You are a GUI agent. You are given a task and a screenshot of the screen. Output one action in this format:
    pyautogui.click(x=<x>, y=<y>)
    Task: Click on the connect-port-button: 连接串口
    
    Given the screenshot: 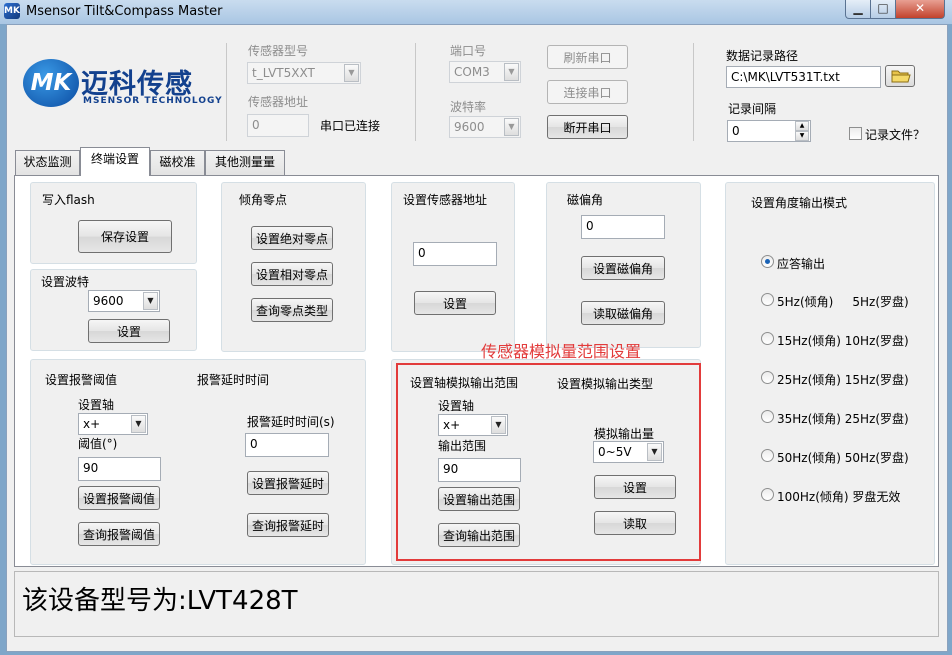 What is the action you would take?
    pyautogui.click(x=587, y=92)
    